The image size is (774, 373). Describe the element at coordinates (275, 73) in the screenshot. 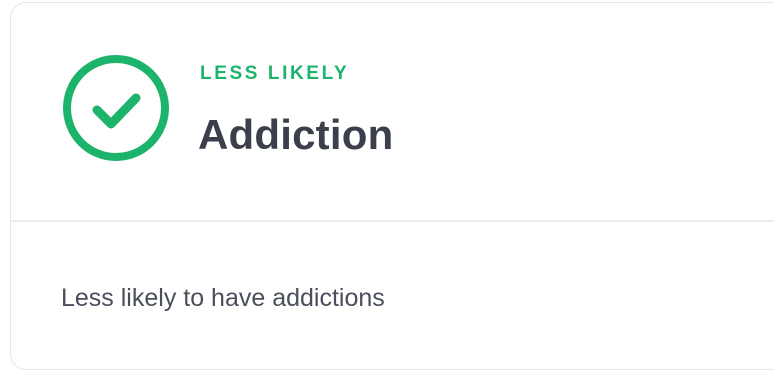

I see `status-label: LESS LIKELY` at that location.